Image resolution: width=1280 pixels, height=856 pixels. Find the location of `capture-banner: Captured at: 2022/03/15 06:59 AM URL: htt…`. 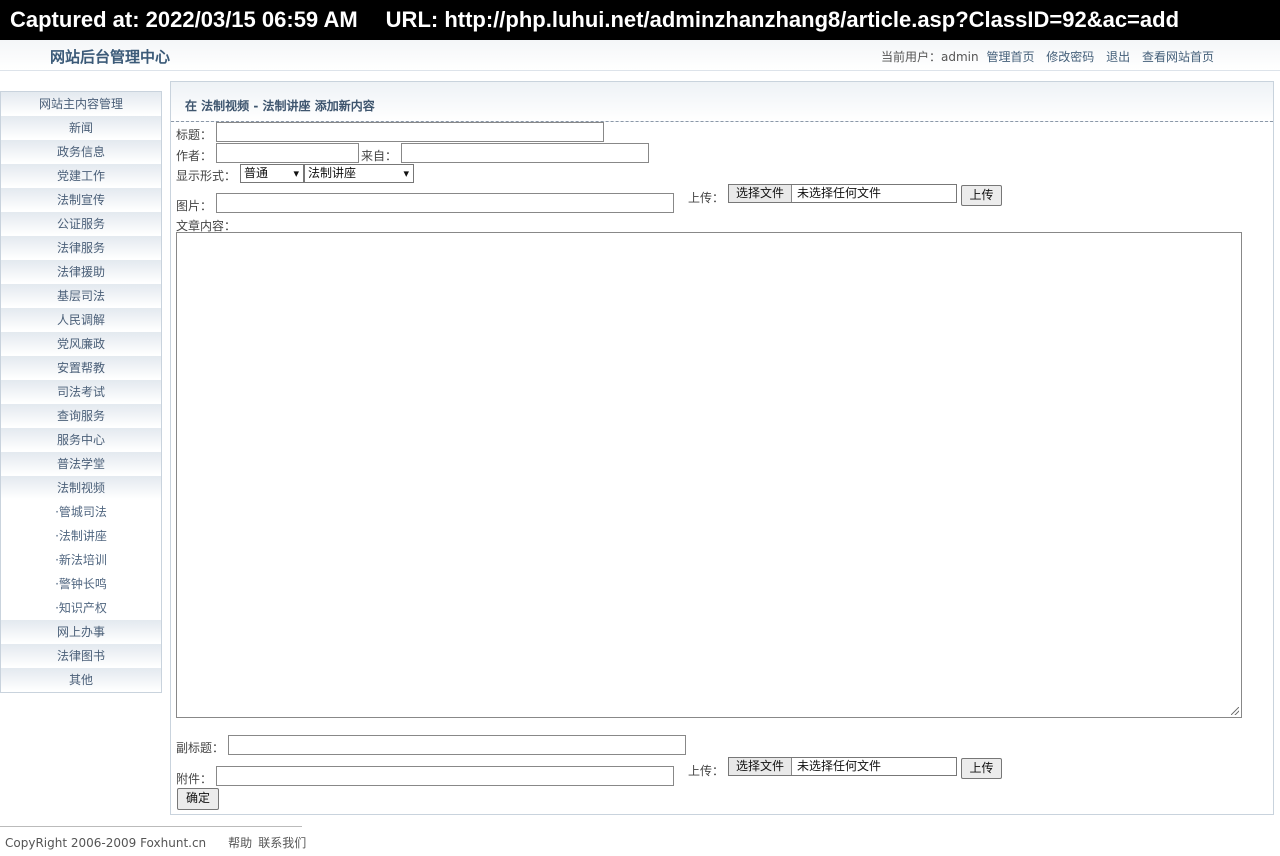

capture-banner: Captured at: 2022/03/15 06:59 AM URL: htt… is located at coordinates (640, 20).